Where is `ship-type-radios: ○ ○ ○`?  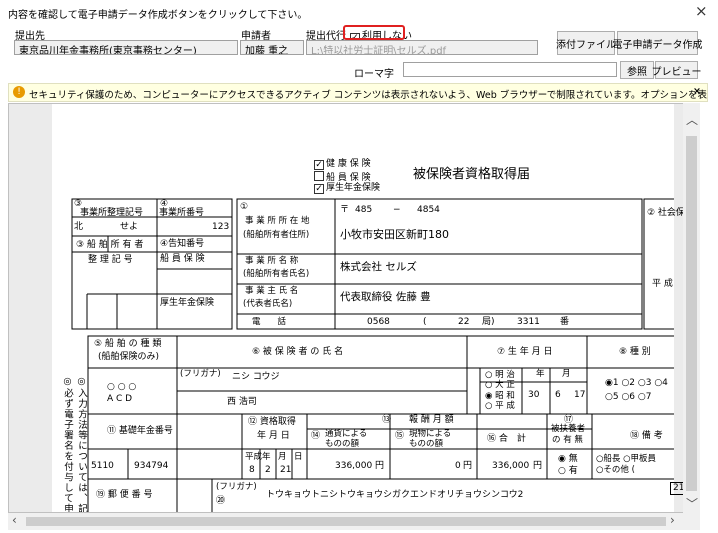 ship-type-radios: ○ ○ ○ is located at coordinates (121, 387).